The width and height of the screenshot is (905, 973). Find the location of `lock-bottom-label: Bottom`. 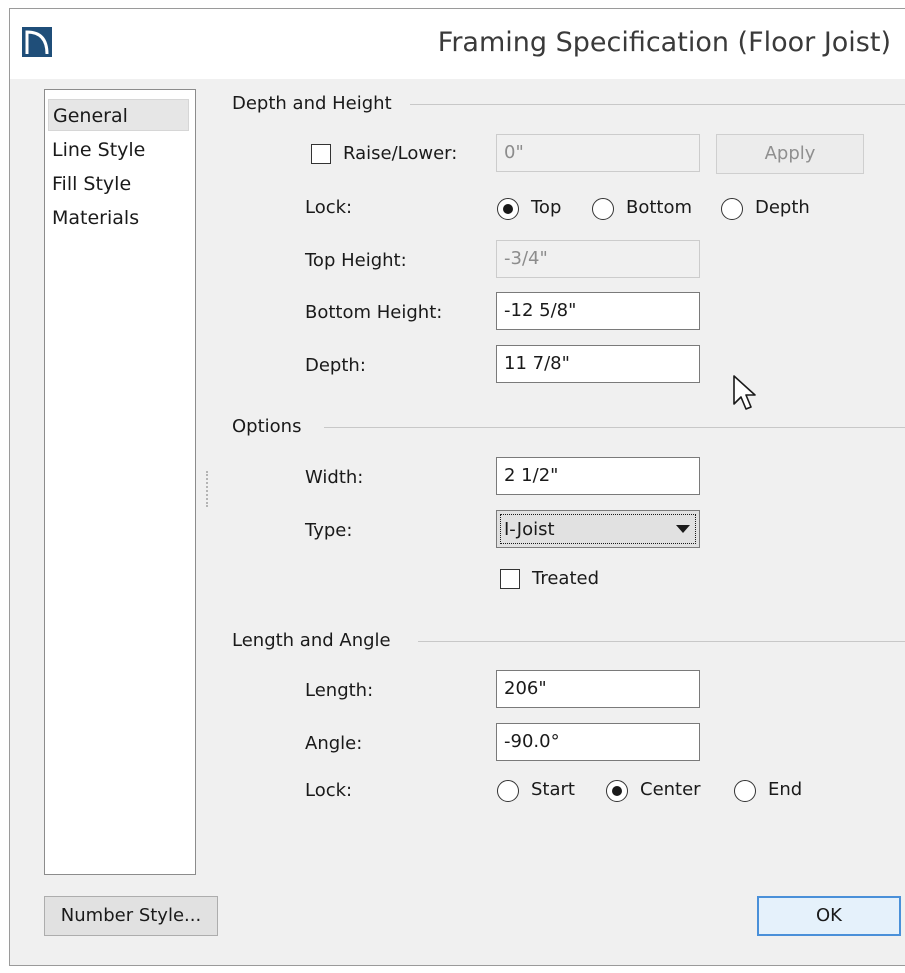

lock-bottom-label: Bottom is located at coordinates (659, 207).